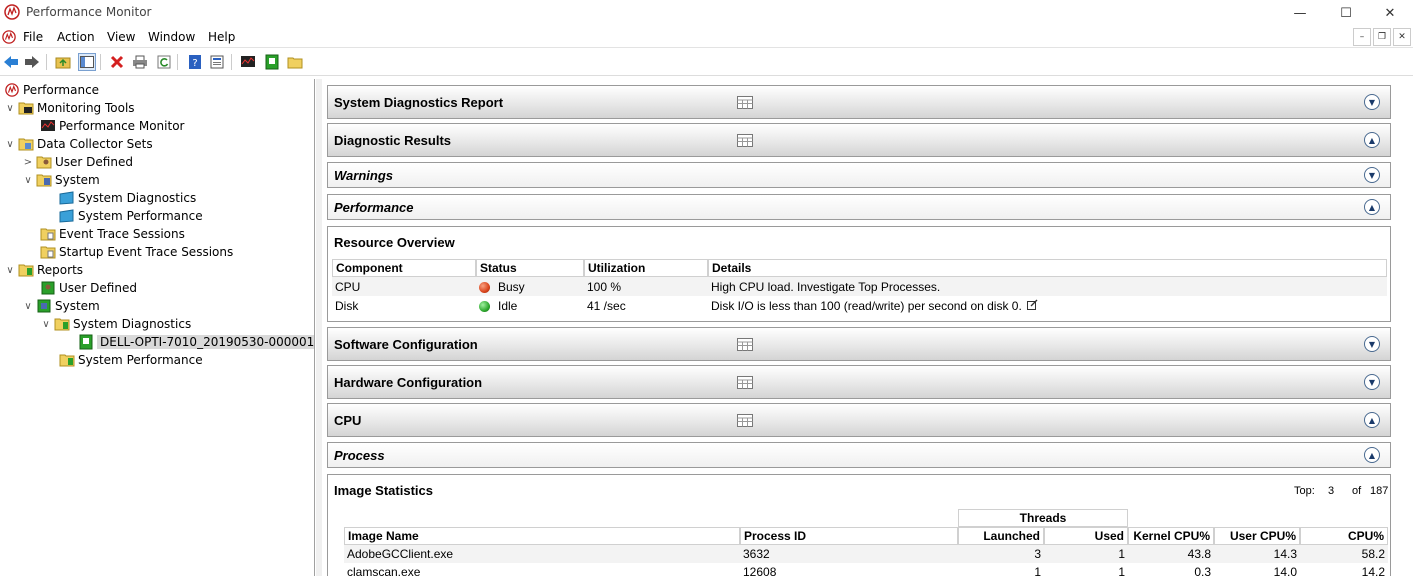  I want to click on tree-node-startup-event-trace-sessions: Startup Event Trace Sessions, so click(136, 252).